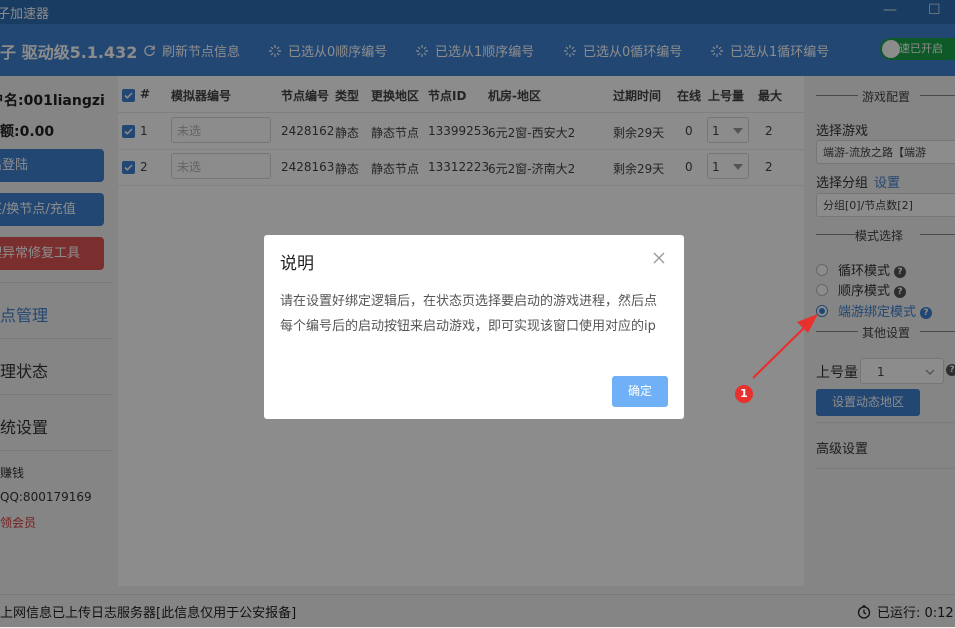 Image resolution: width=955 pixels, height=628 pixels. Describe the element at coordinates (785, 346) in the screenshot. I see `annotation-arrow` at that location.